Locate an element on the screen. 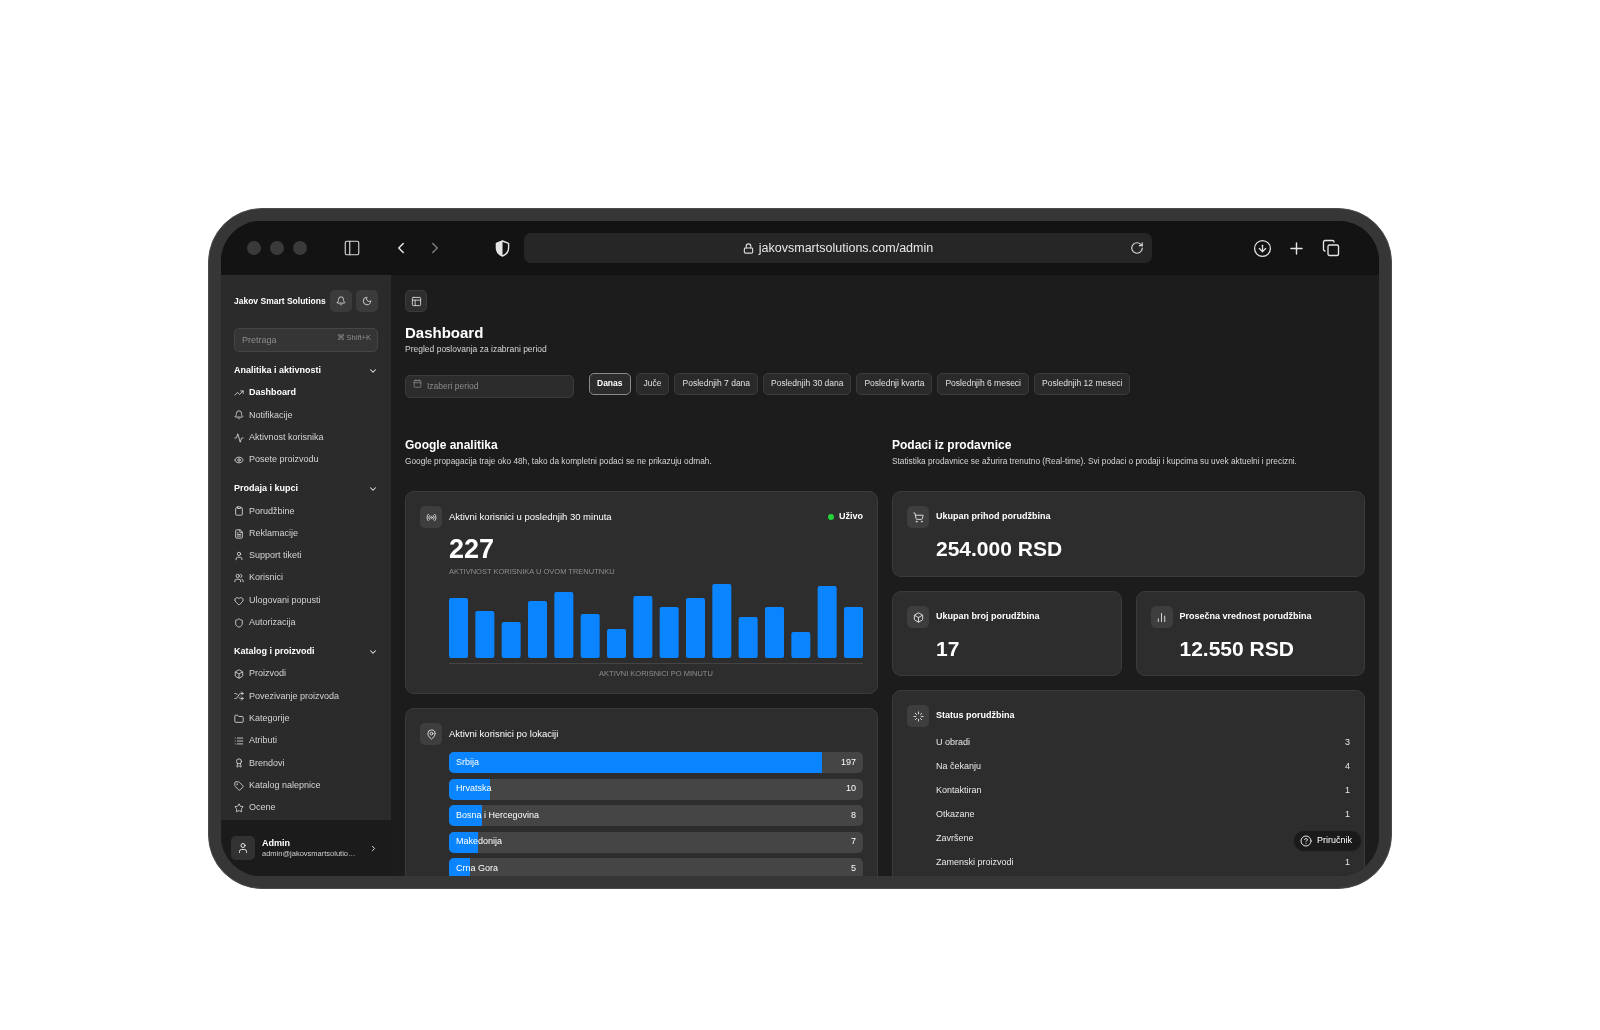 This screenshot has height=1030, width=1600. loader-icon is located at coordinates (918, 716).